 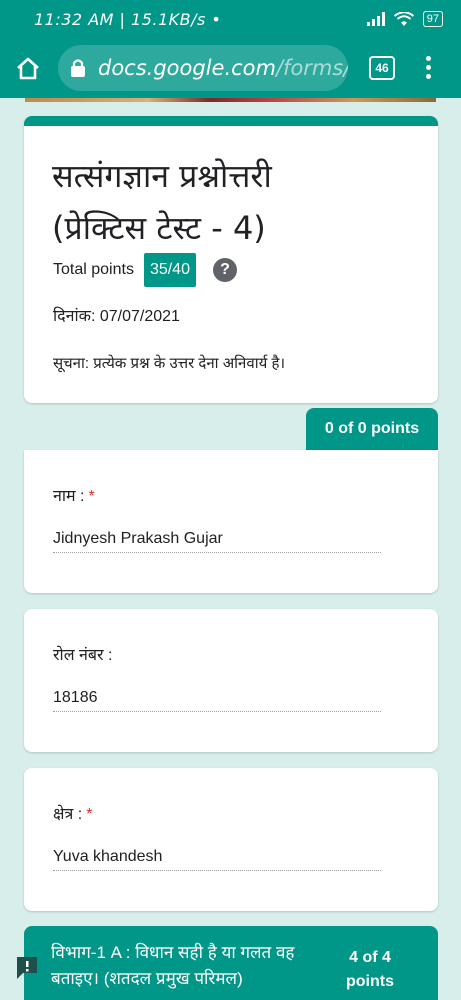 I want to click on help-icon: ?, so click(x=224, y=270).